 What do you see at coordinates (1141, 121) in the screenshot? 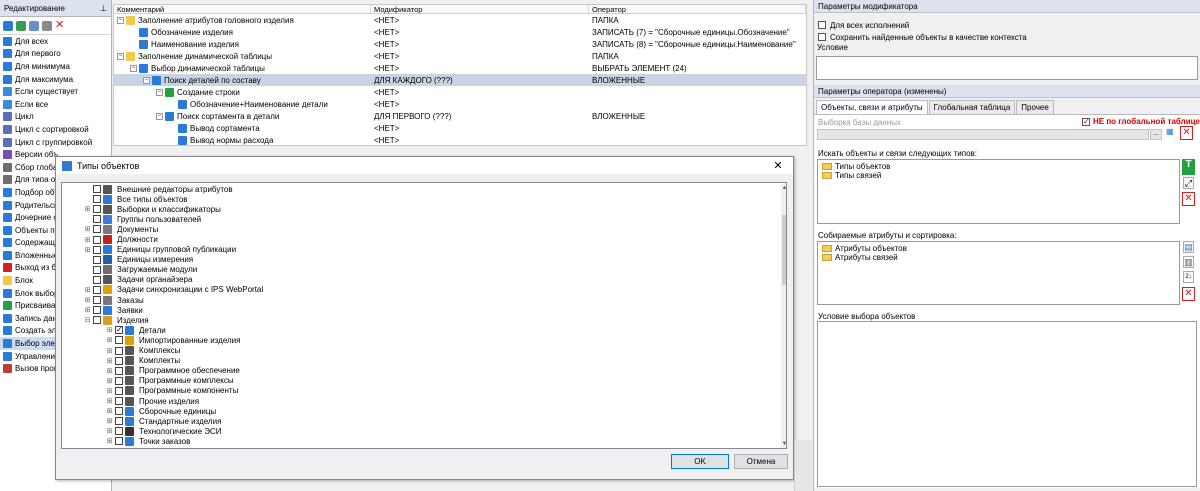
I see `not-global-row: ✓ НЕ по глобальной таблице` at bounding box center [1141, 121].